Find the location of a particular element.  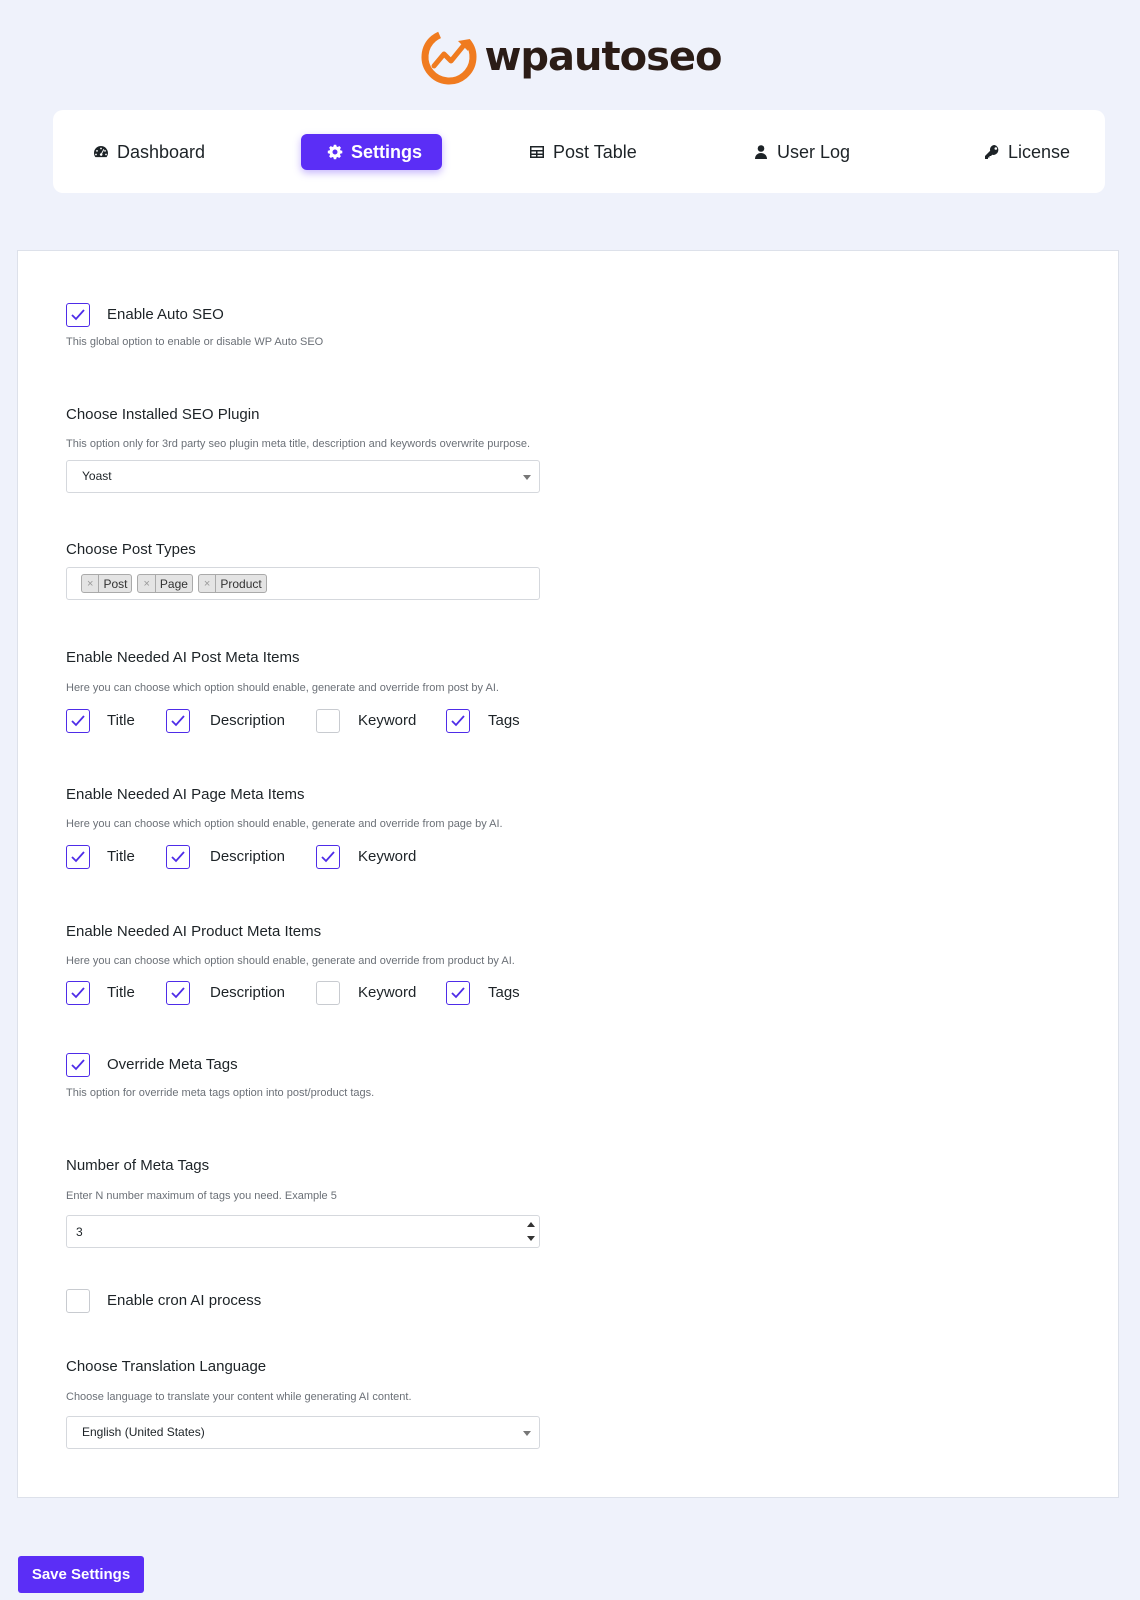

post-meta-description-checkbox is located at coordinates (178, 721).